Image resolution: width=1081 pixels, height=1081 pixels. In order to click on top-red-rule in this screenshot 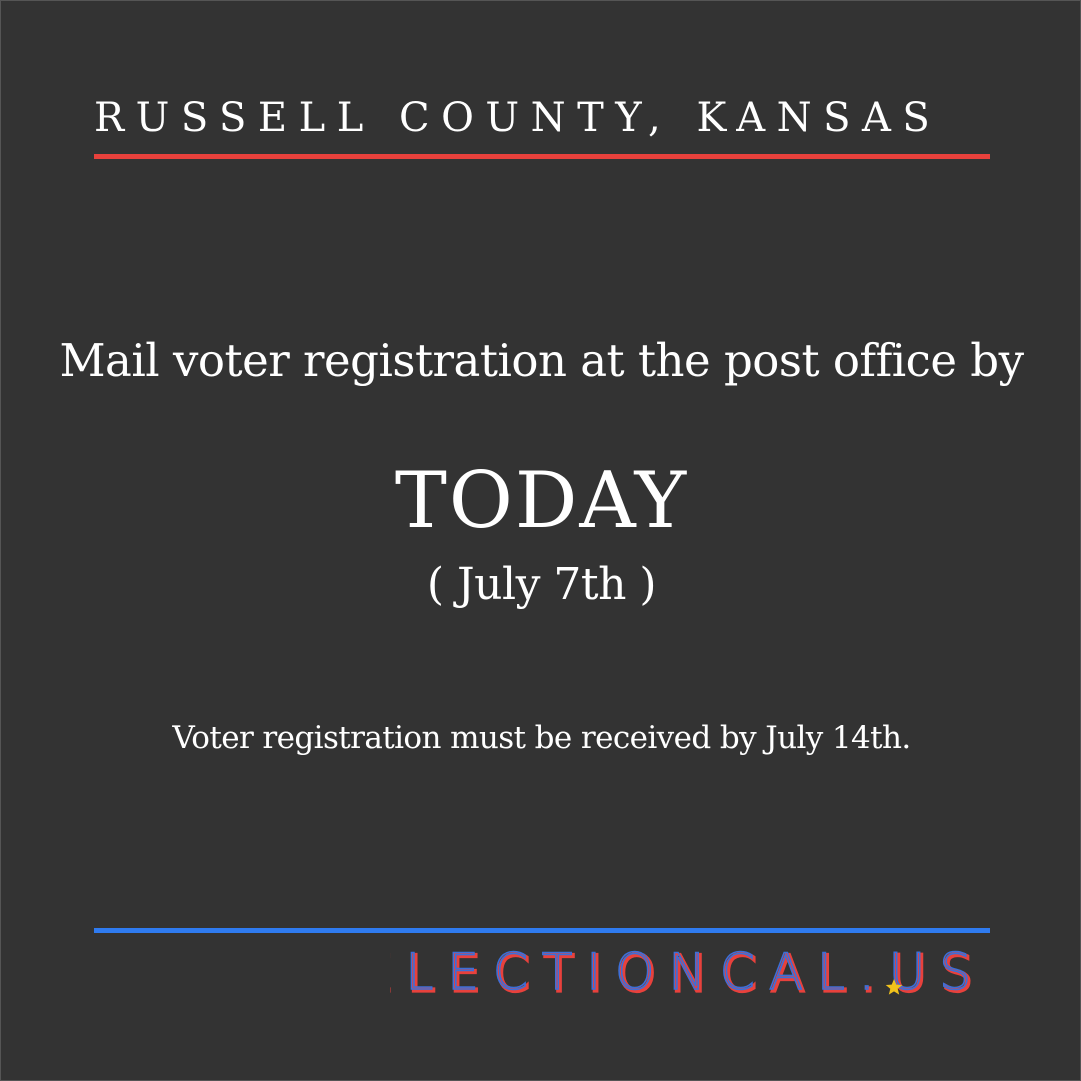, I will do `click(542, 156)`.